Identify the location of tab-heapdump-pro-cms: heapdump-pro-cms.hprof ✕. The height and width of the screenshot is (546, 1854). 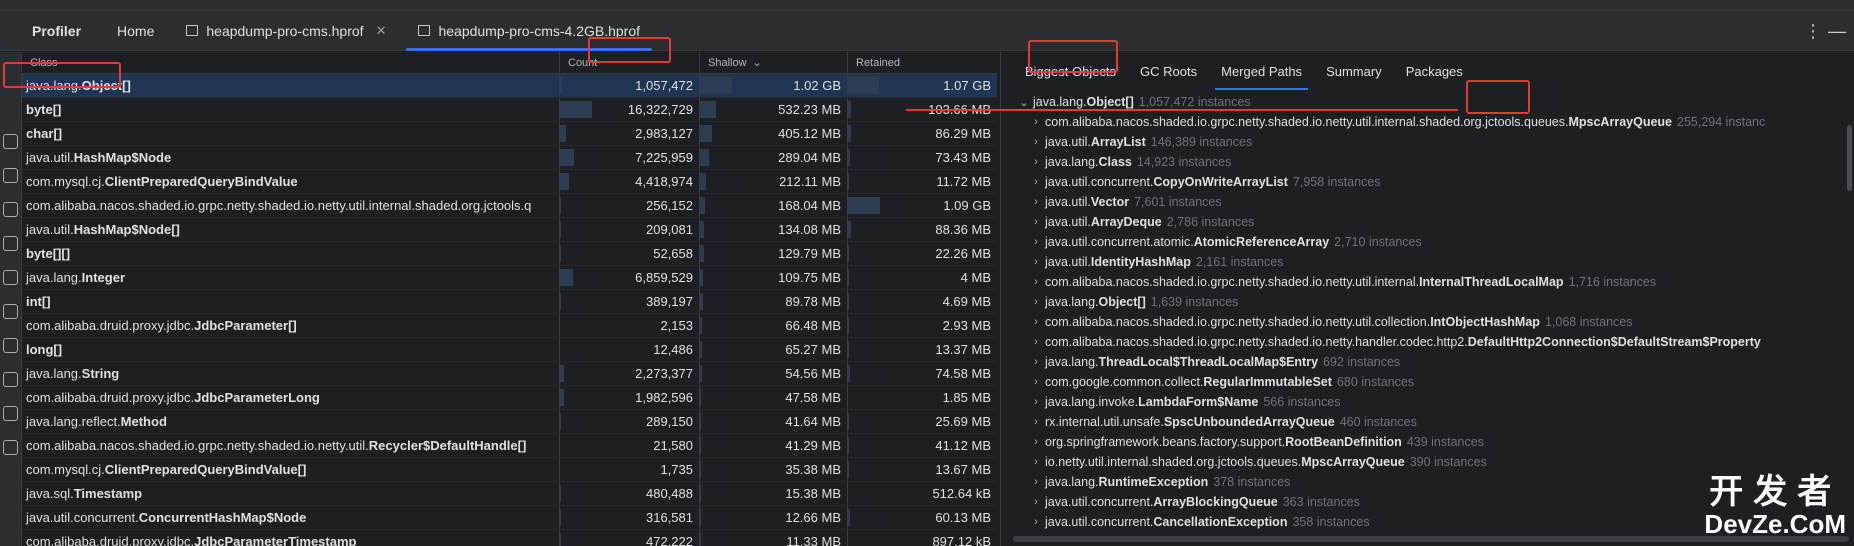
(286, 31).